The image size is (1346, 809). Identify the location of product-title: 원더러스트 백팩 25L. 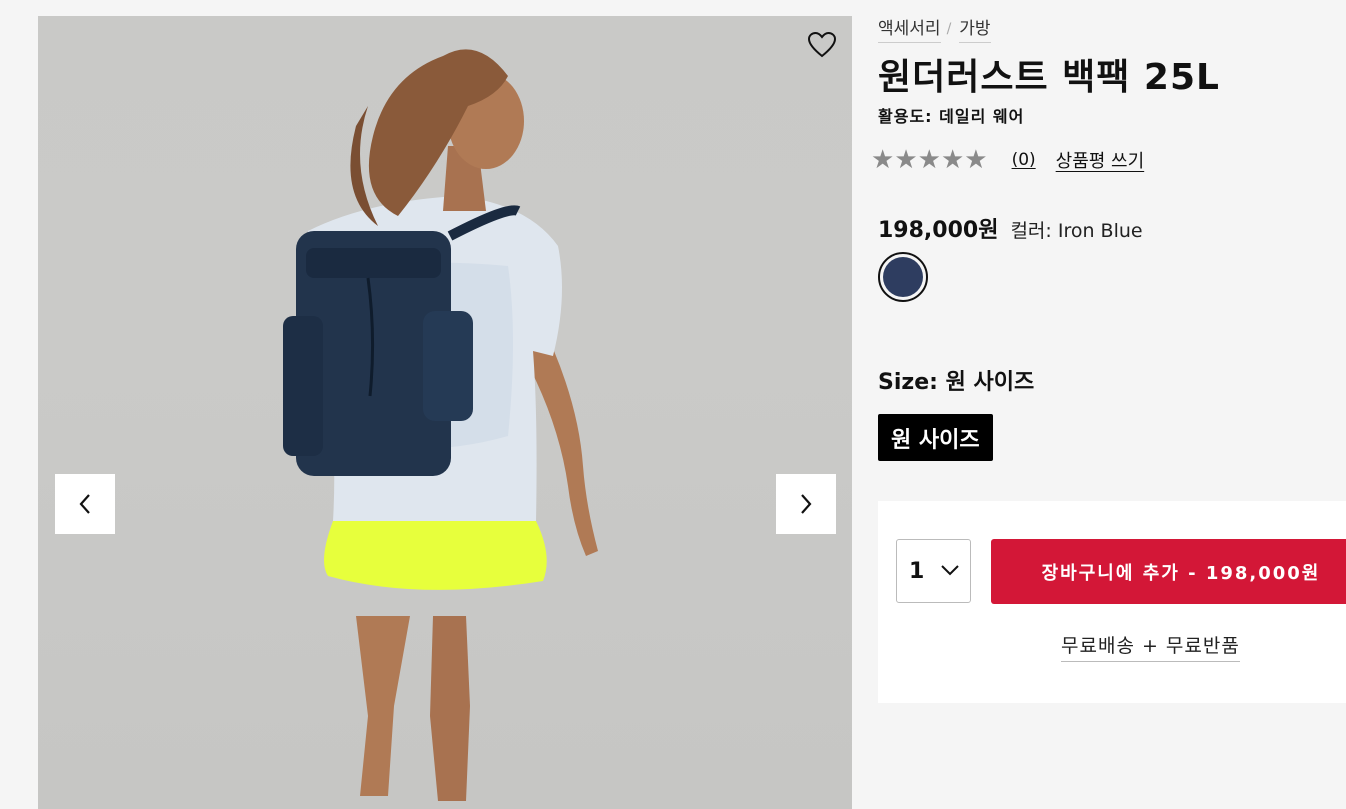
(1049, 77).